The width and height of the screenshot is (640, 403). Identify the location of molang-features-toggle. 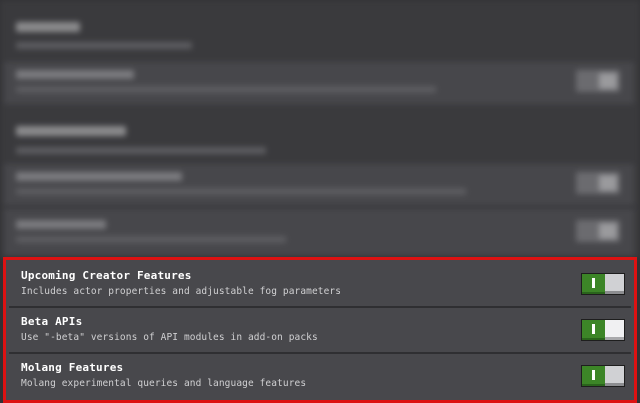
(603, 376).